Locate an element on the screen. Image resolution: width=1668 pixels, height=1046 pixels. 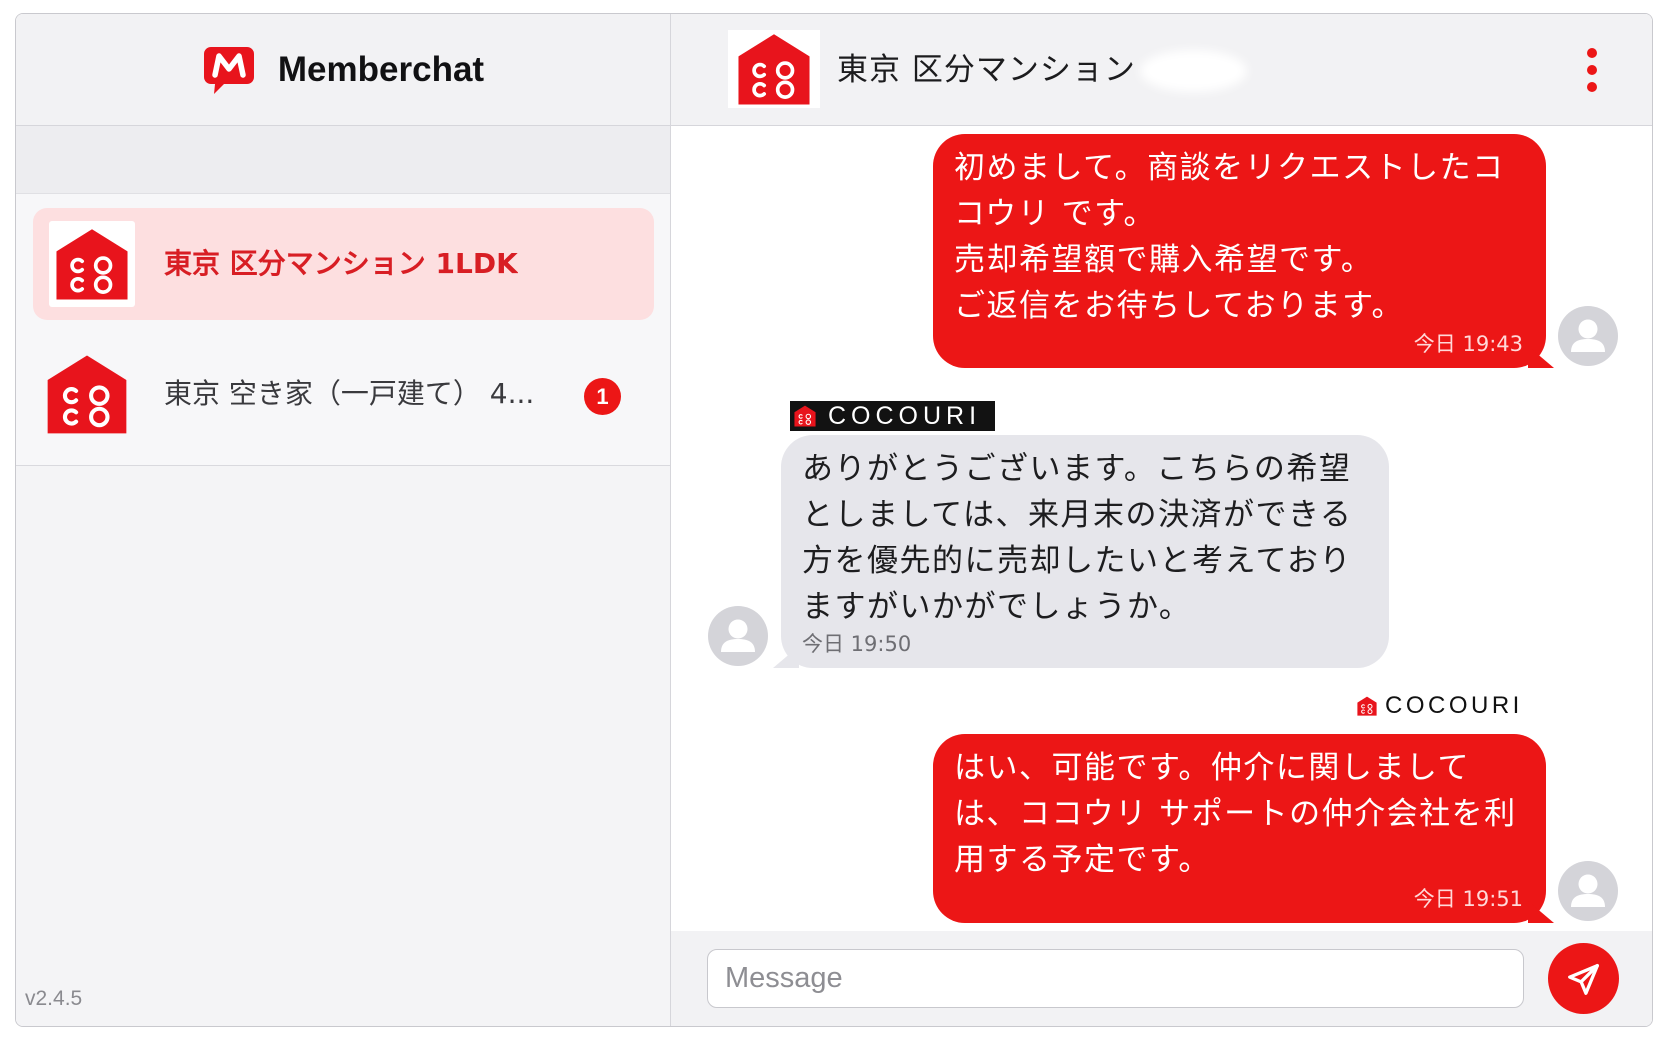
paper-plane-icon is located at coordinates (1583, 979).